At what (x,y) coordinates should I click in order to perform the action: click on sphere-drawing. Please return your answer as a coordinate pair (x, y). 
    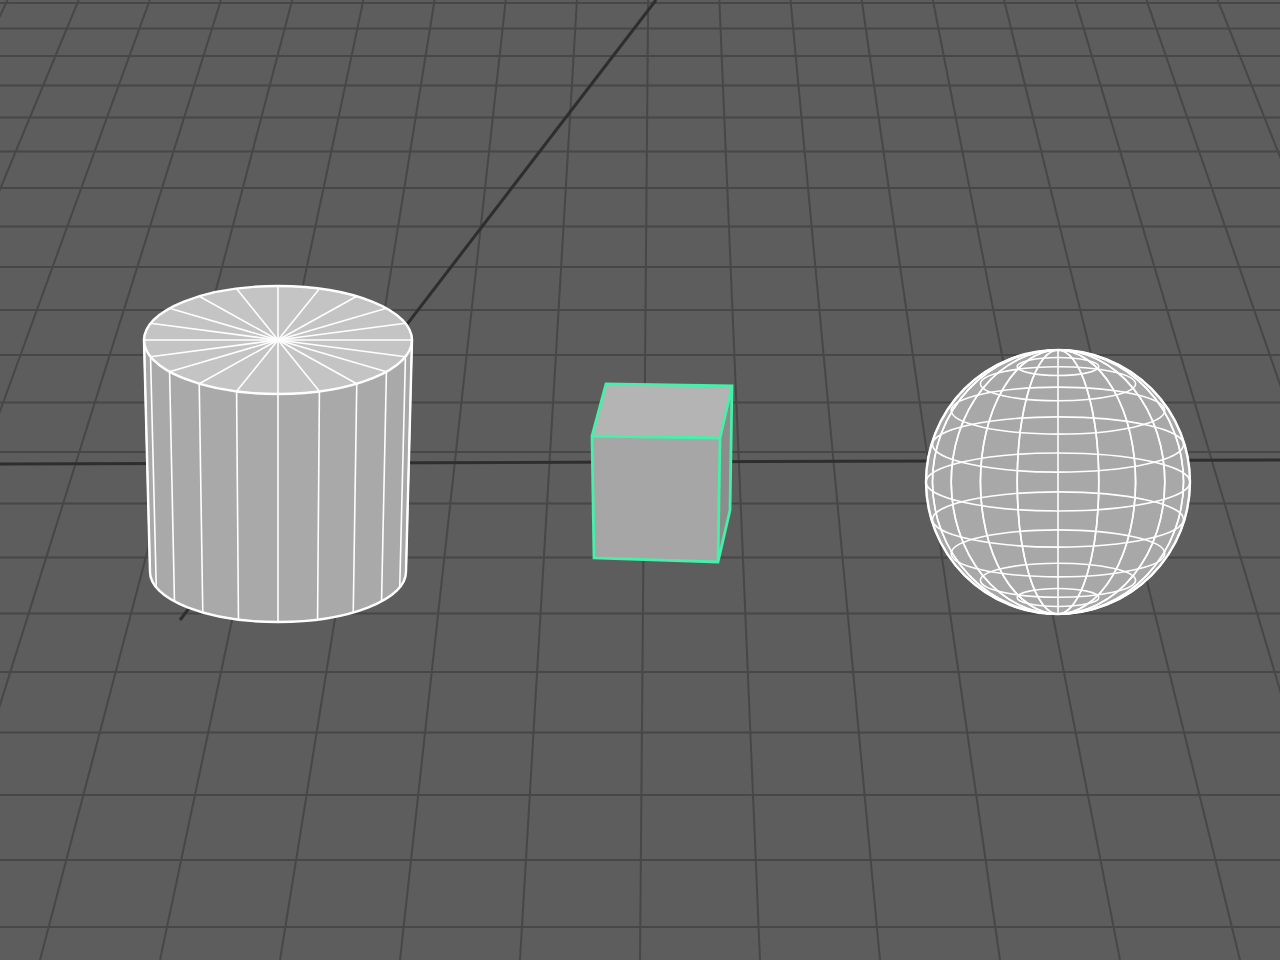
    Looking at the image, I should click on (1058, 482).